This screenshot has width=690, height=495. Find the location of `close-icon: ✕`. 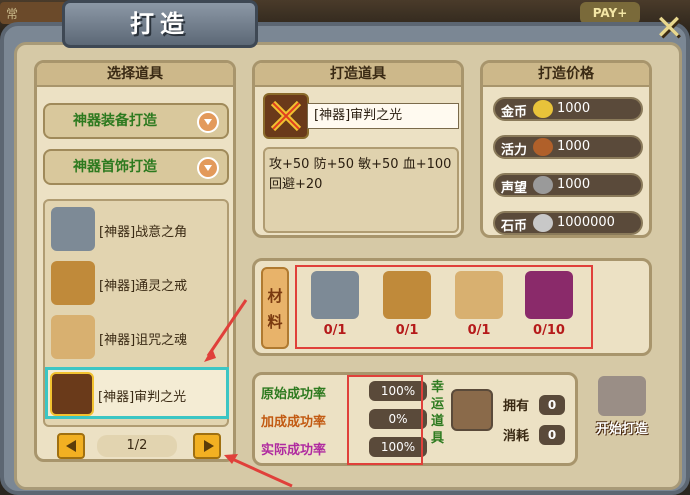

close-icon: ✕ is located at coordinates (669, 28).